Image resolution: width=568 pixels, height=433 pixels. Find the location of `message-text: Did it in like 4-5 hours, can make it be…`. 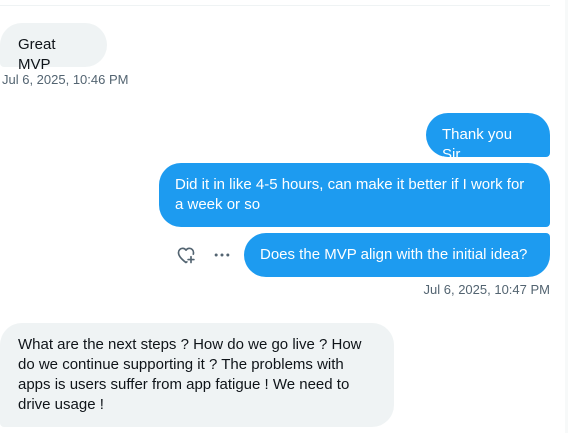

message-text: Did it in like 4-5 hours, can make it be… is located at coordinates (350, 194).